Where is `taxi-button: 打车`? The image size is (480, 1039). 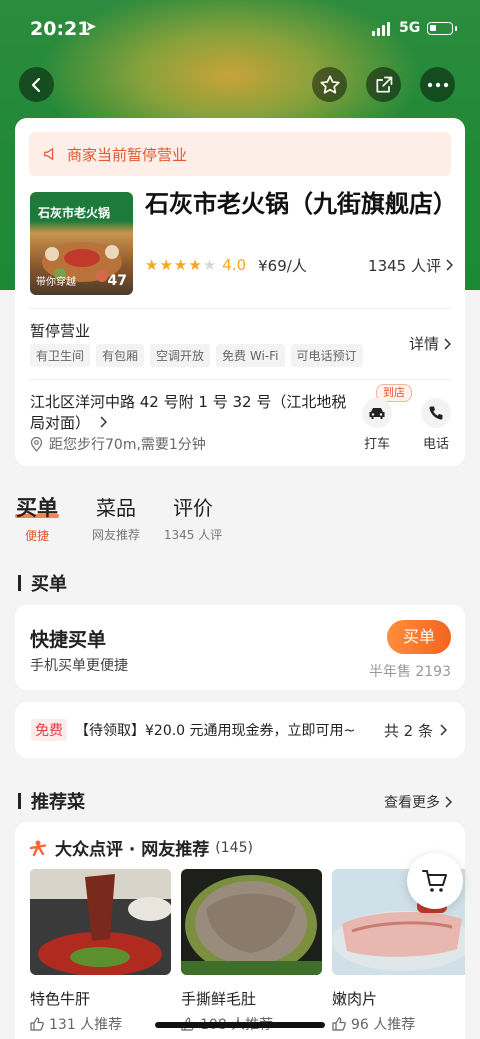 taxi-button: 打车 is located at coordinates (377, 425).